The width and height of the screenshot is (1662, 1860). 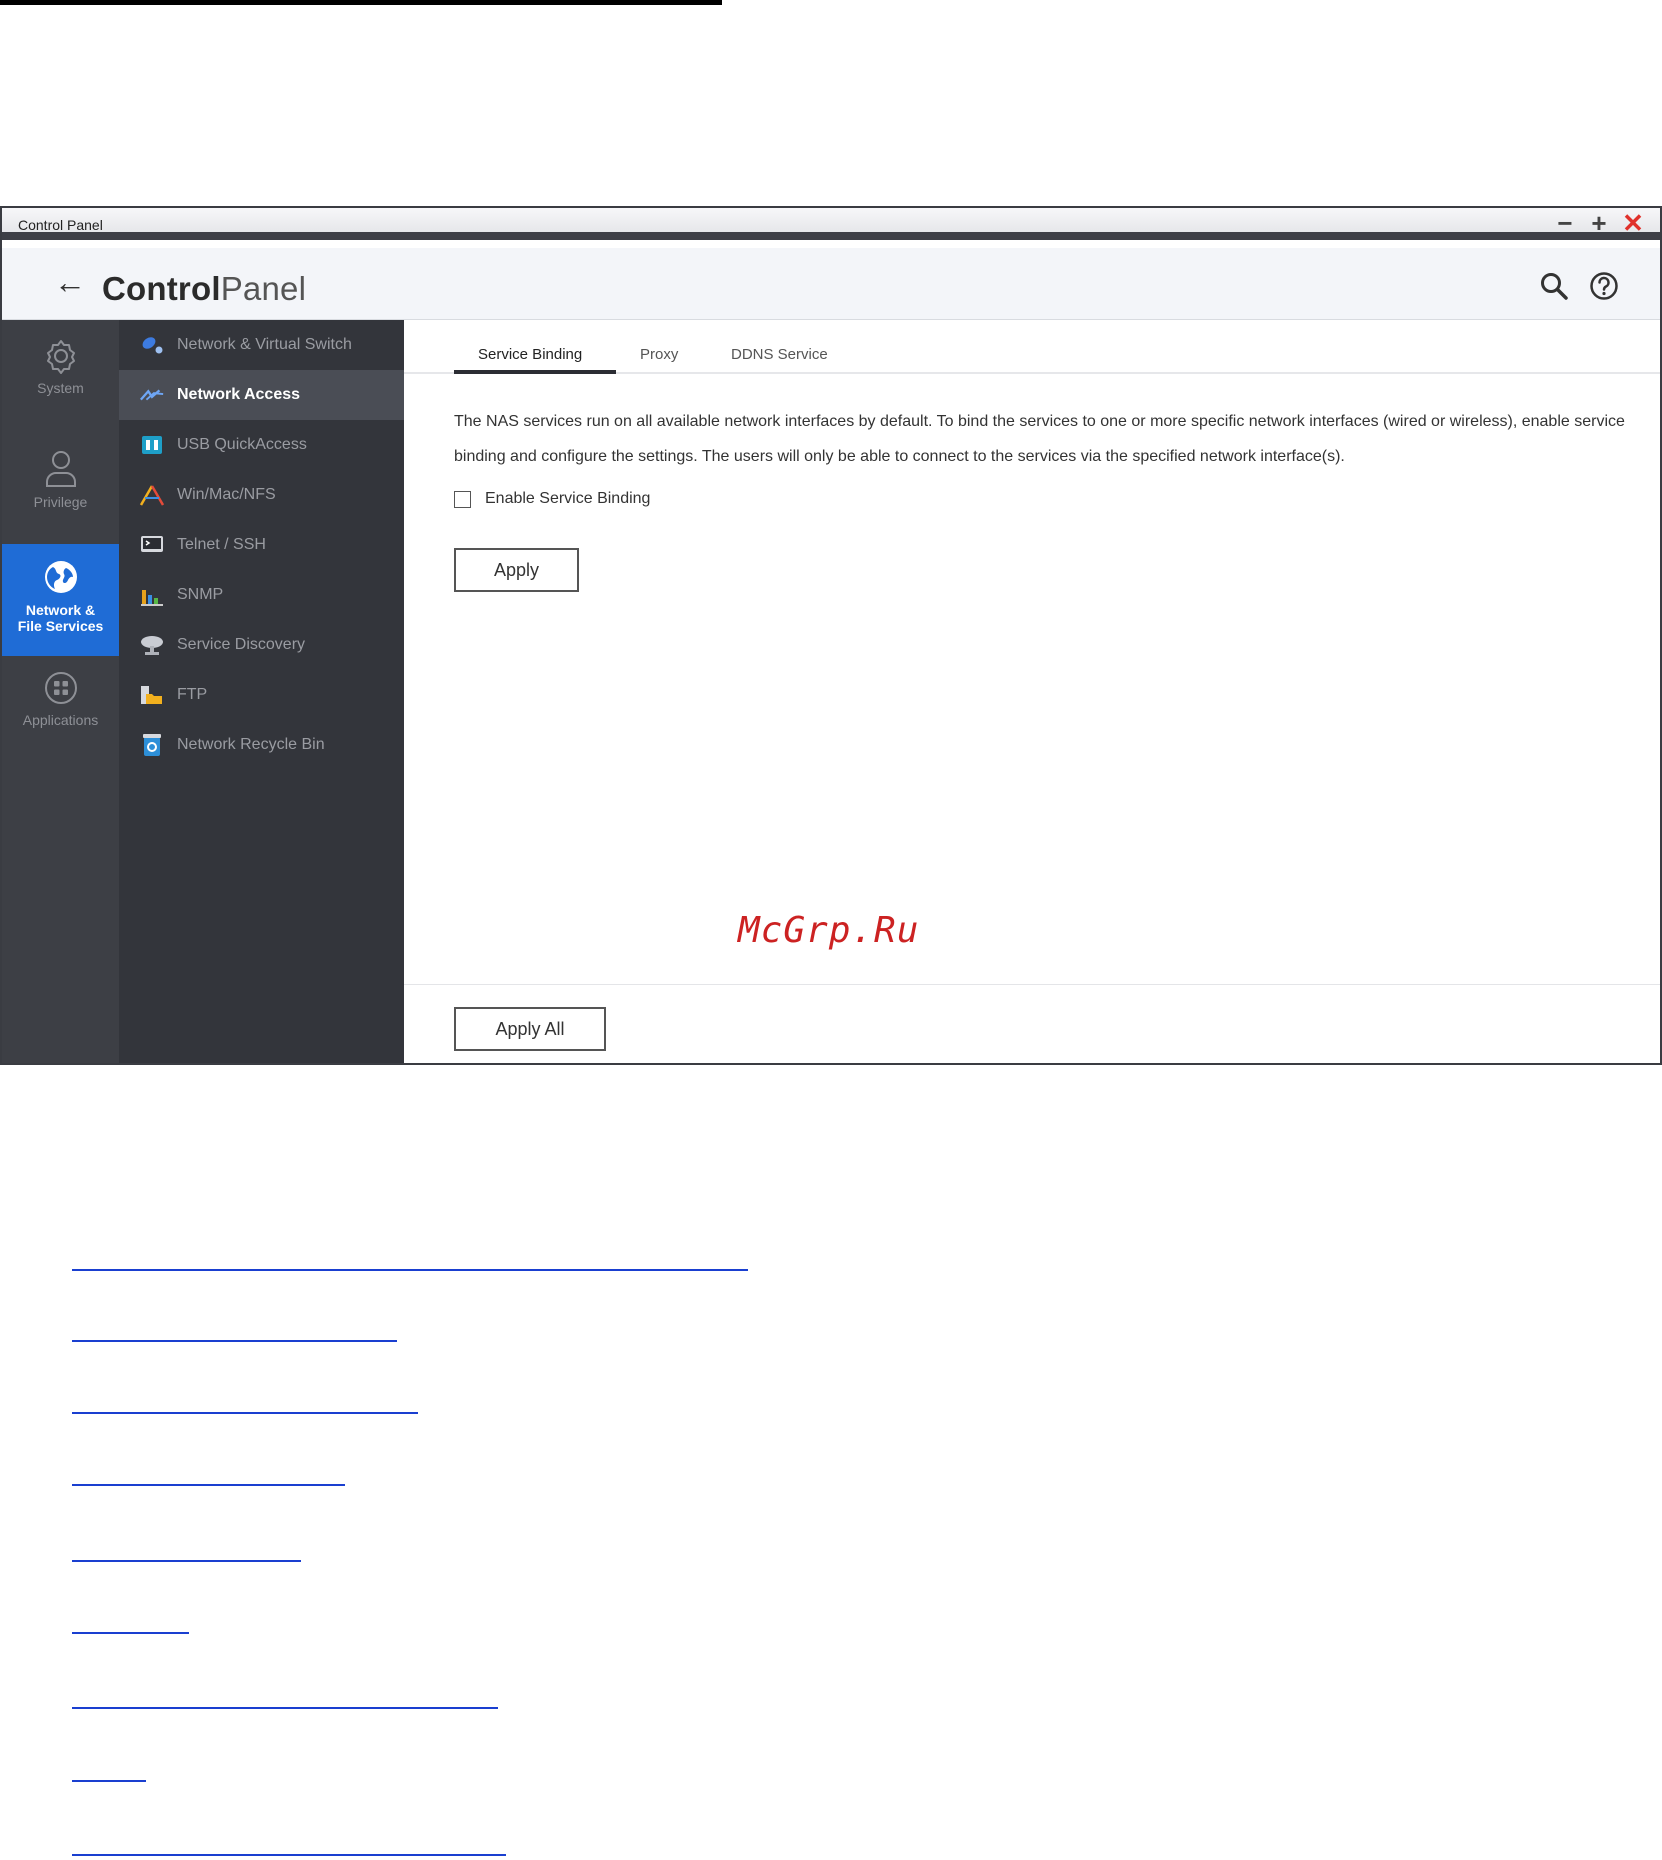 I want to click on submenu-item-win-mac-nfs: Win/Mac/NFS, so click(x=261, y=495).